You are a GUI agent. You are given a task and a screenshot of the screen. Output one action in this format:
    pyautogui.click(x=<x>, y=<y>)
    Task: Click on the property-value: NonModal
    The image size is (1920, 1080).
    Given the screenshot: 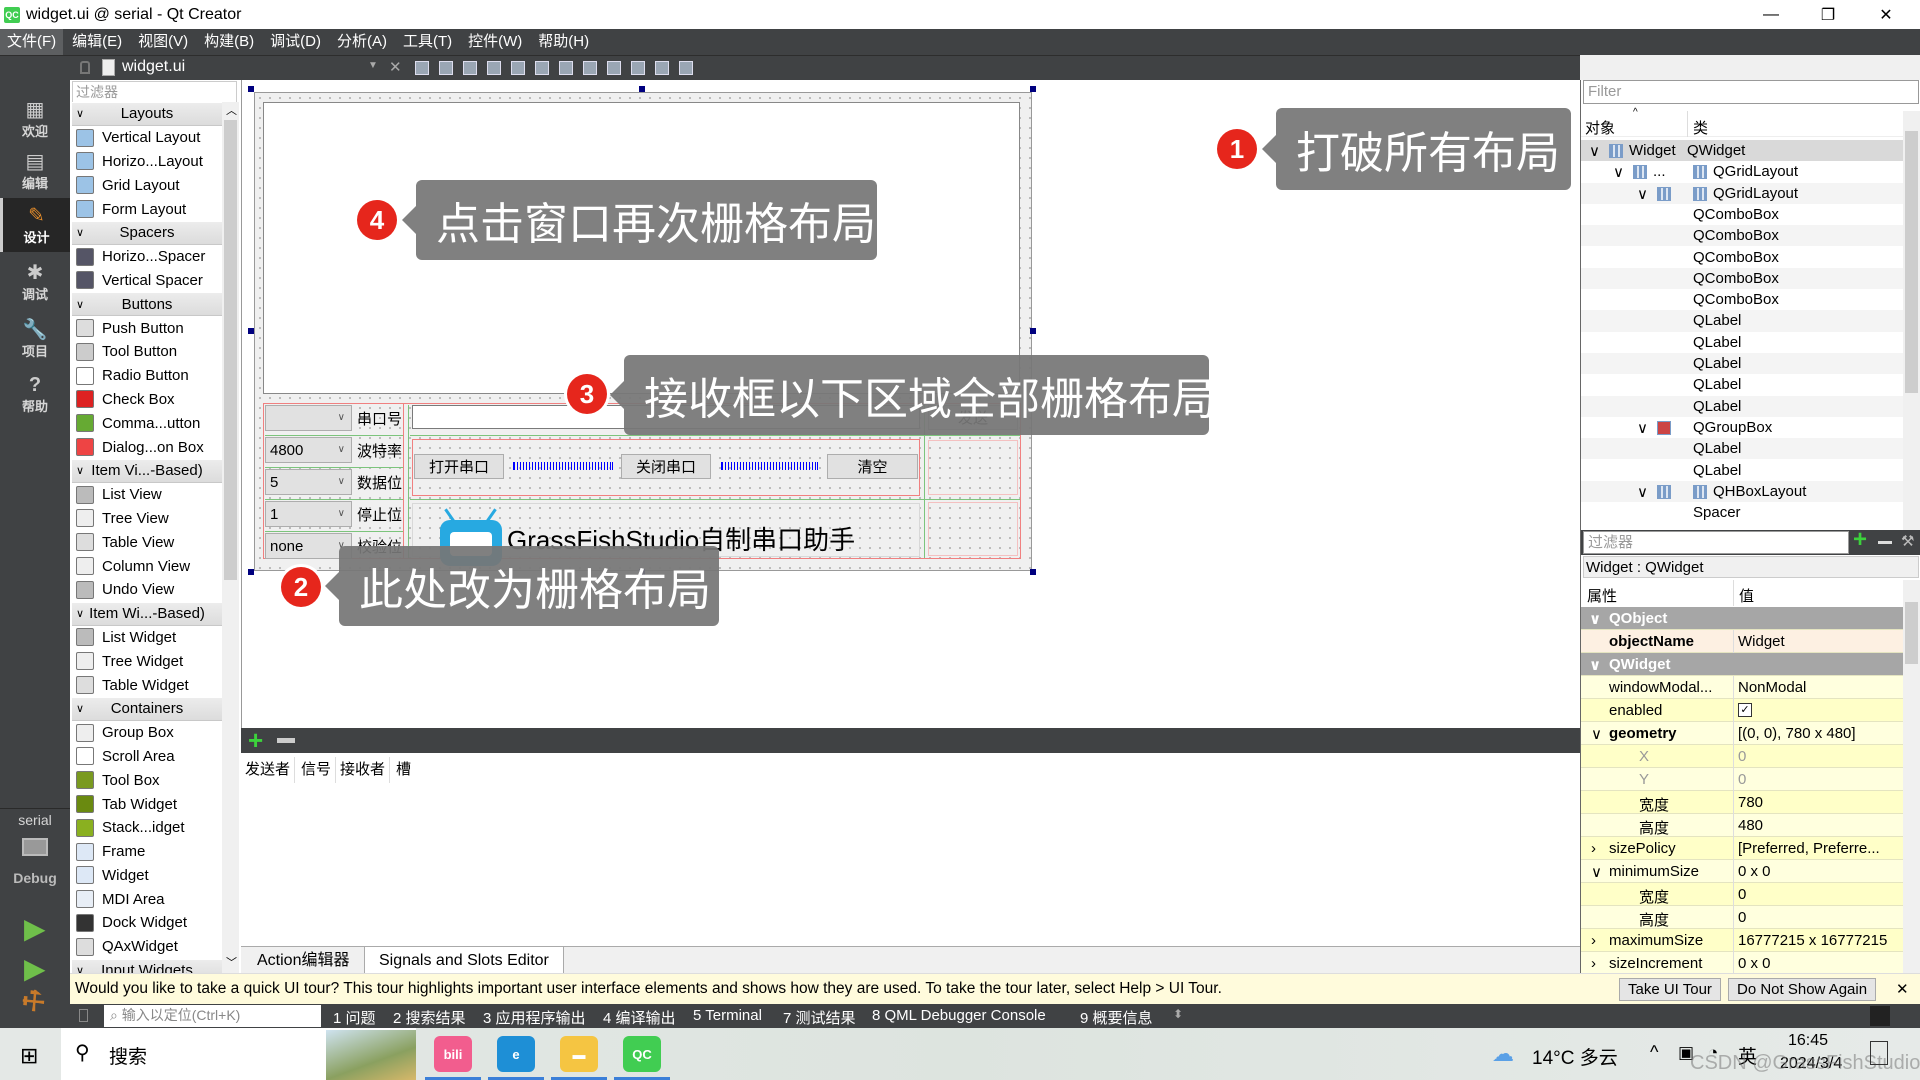 What is the action you would take?
    pyautogui.click(x=1771, y=687)
    